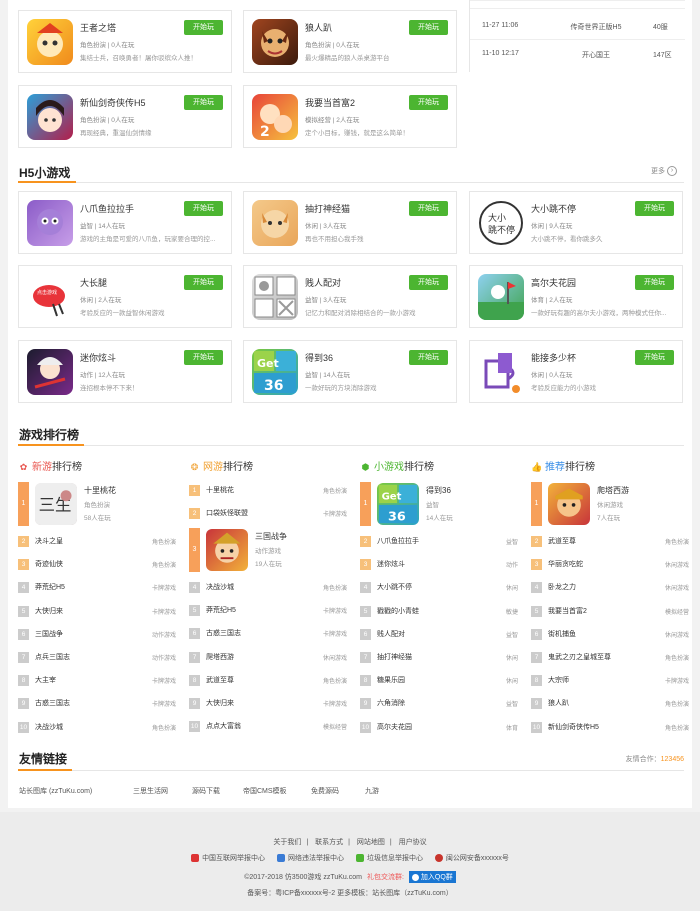  Describe the element at coordinates (97, 565) in the screenshot. I see `rank-item: 3 奇迹仙侠 角色扮演` at that location.